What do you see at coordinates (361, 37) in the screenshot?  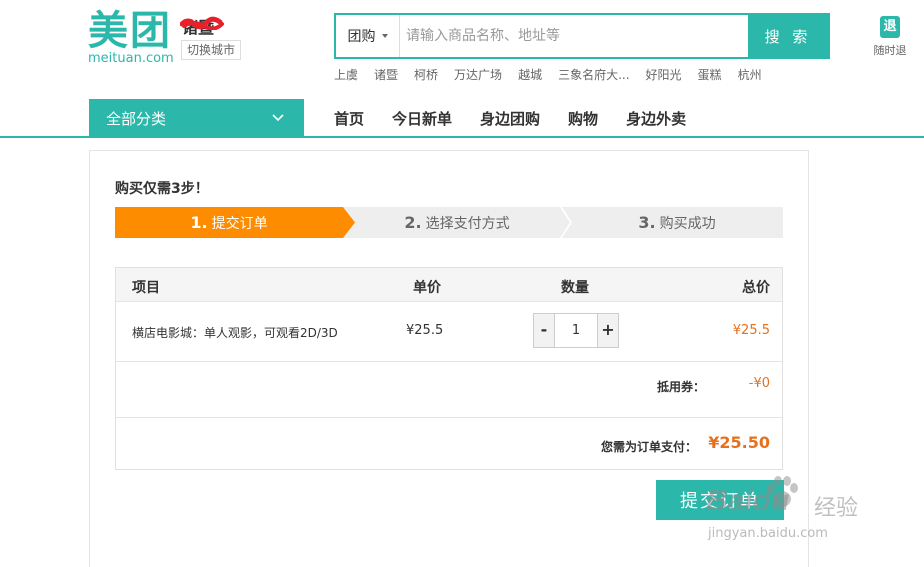 I see `search-type-label: 团购` at bounding box center [361, 37].